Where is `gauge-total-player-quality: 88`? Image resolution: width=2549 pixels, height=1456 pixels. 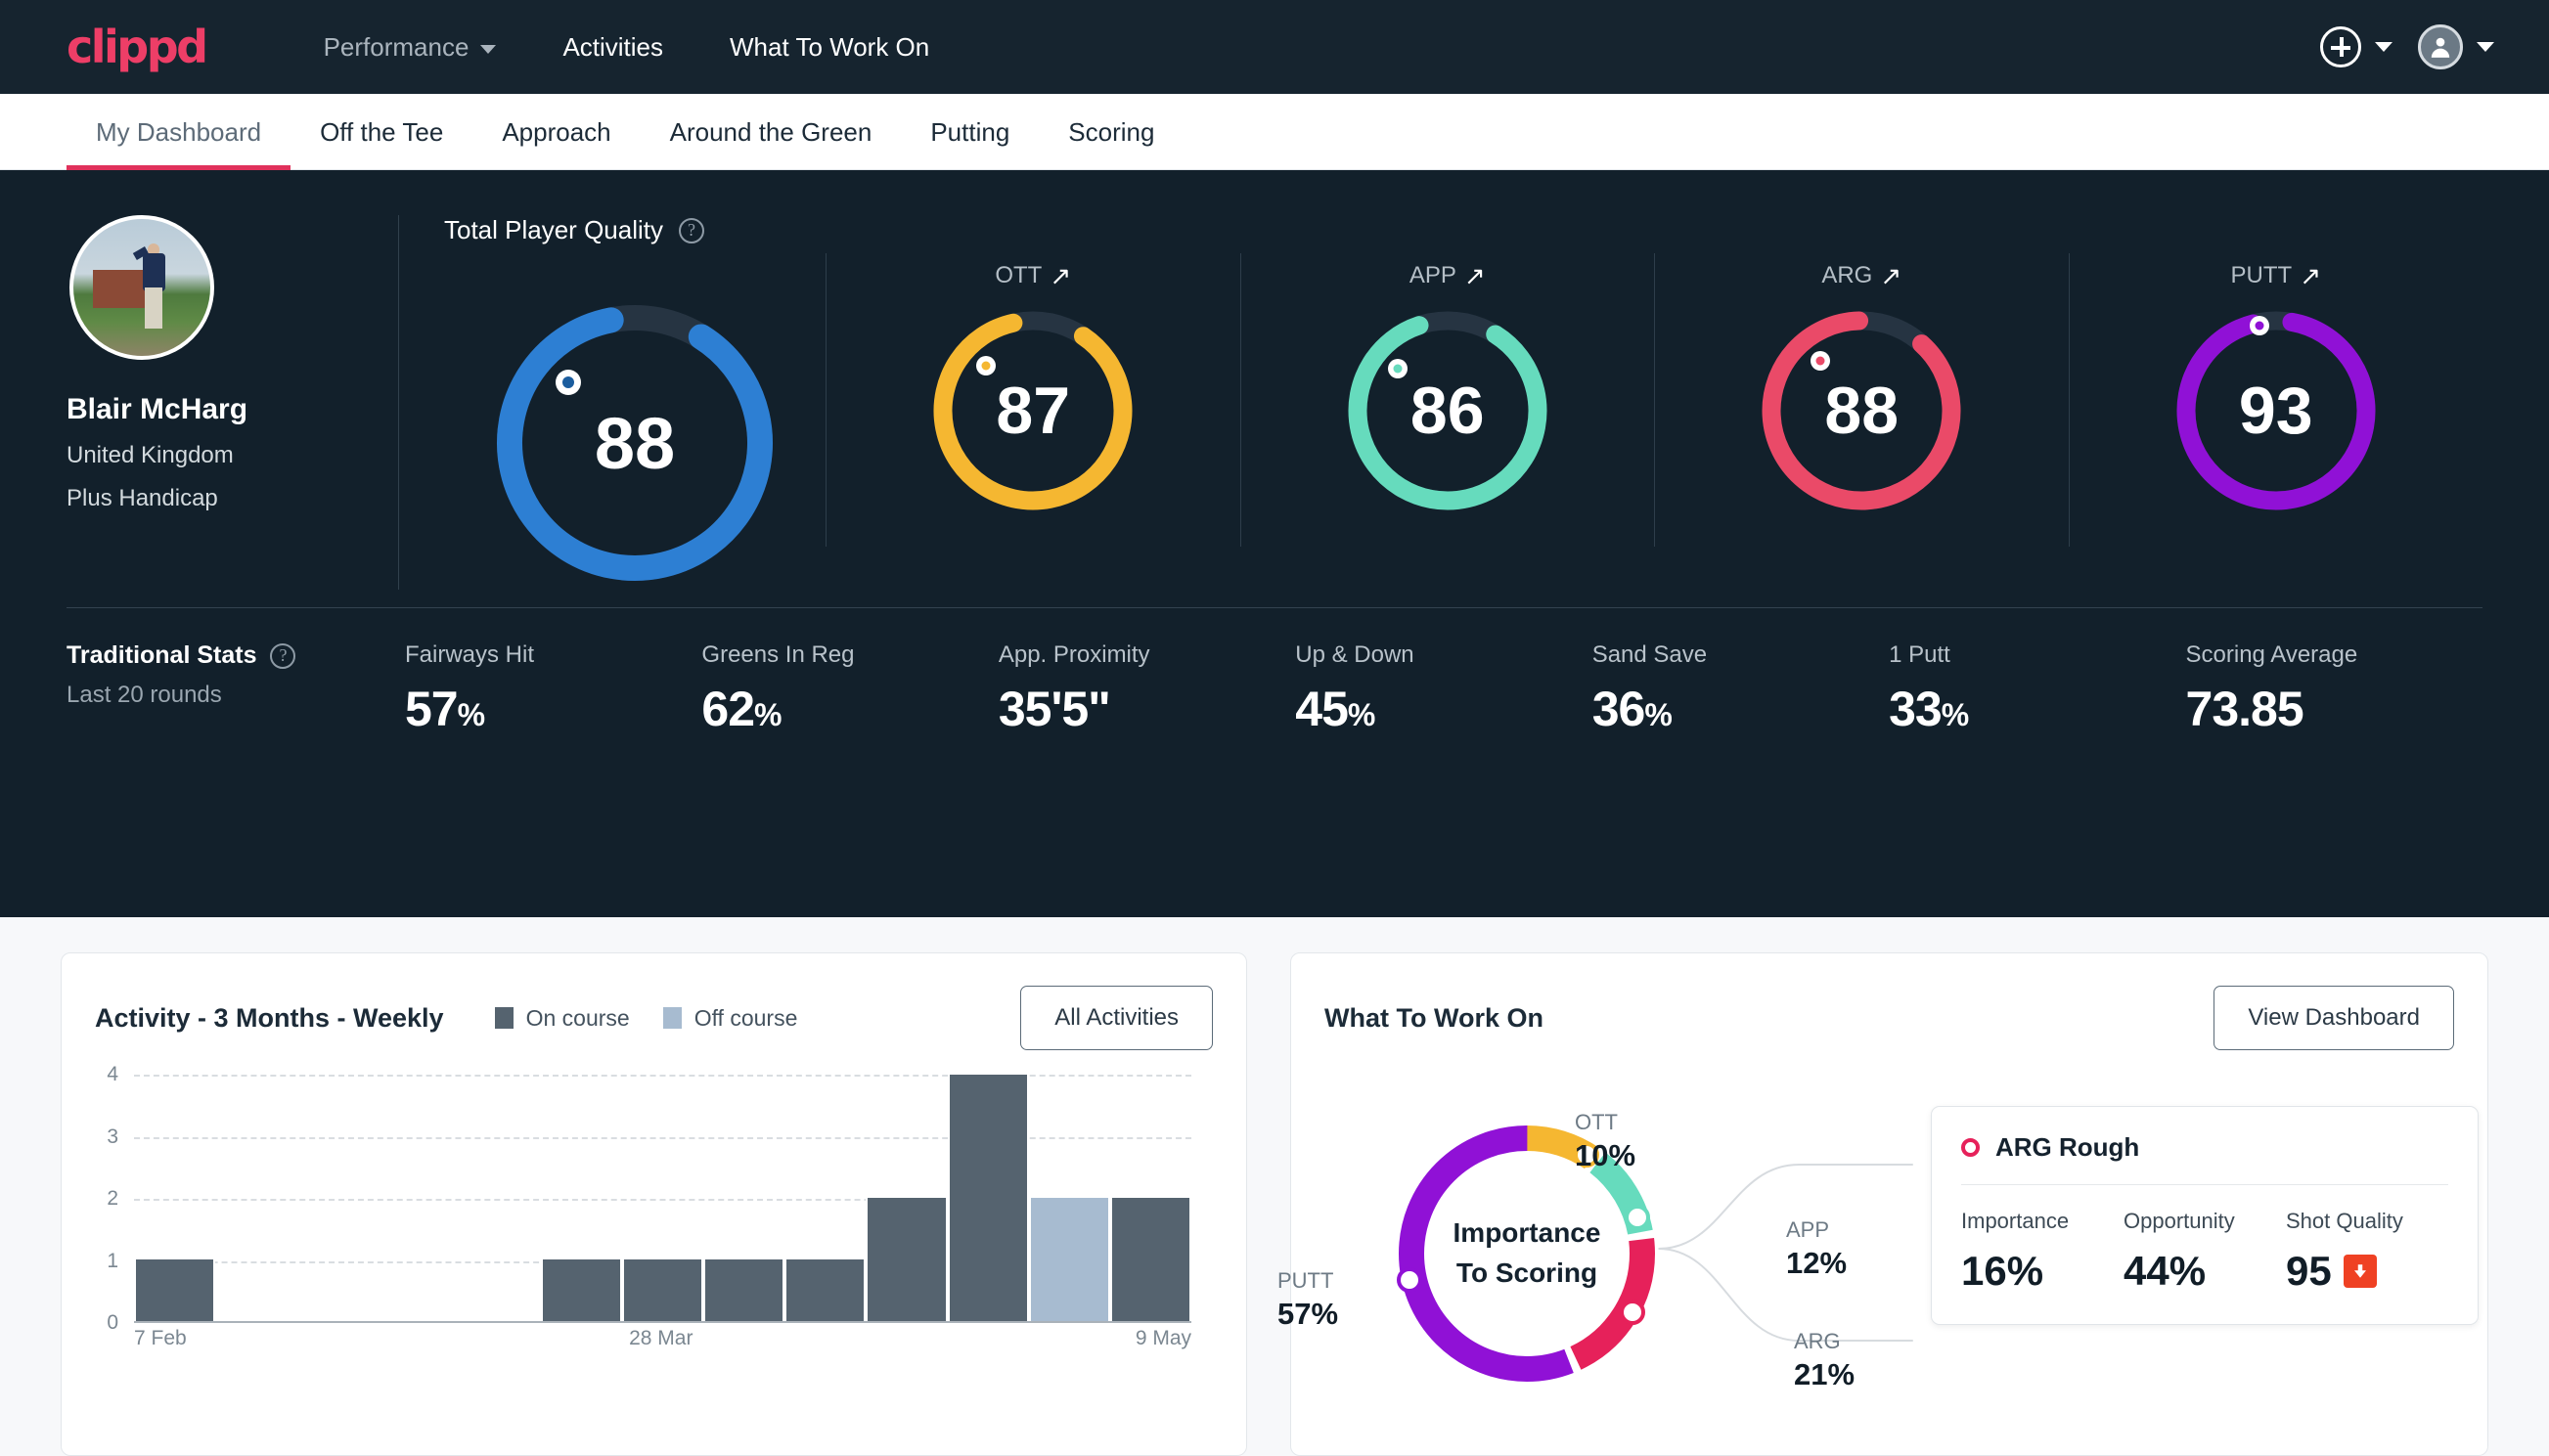 gauge-total-player-quality: 88 is located at coordinates (635, 421).